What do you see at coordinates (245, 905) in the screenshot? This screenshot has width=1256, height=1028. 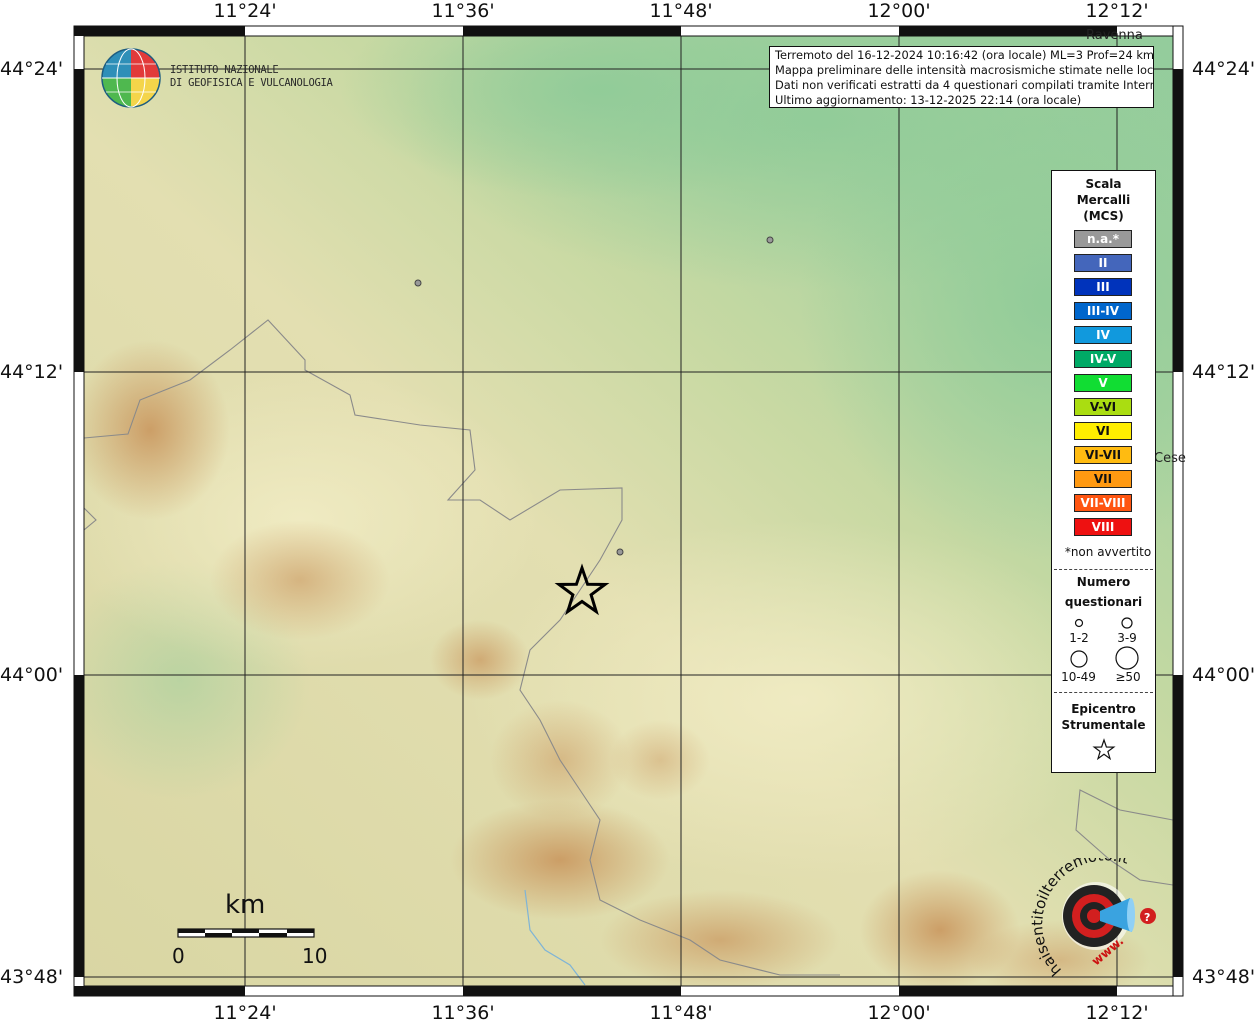 I see `scale-bar-unit: km` at bounding box center [245, 905].